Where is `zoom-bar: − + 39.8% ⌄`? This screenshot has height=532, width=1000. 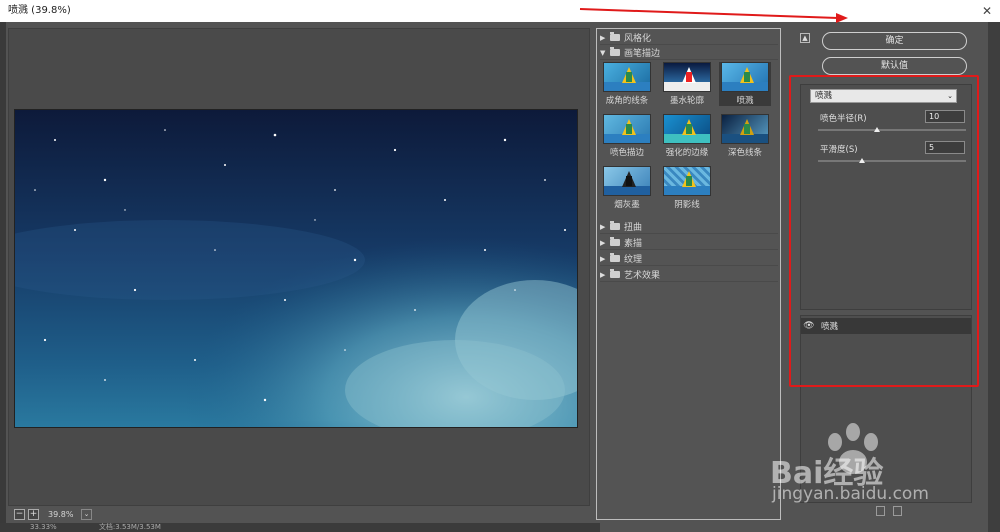
zoom-bar: − + 39.8% ⌄ is located at coordinates (53, 514).